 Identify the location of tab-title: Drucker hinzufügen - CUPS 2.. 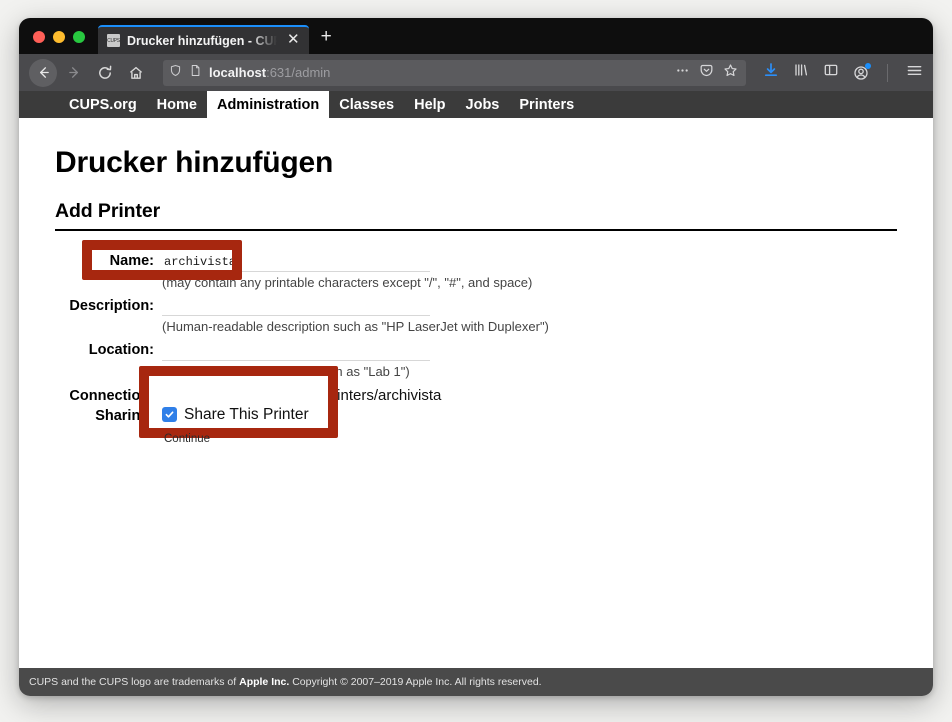
(202, 40).